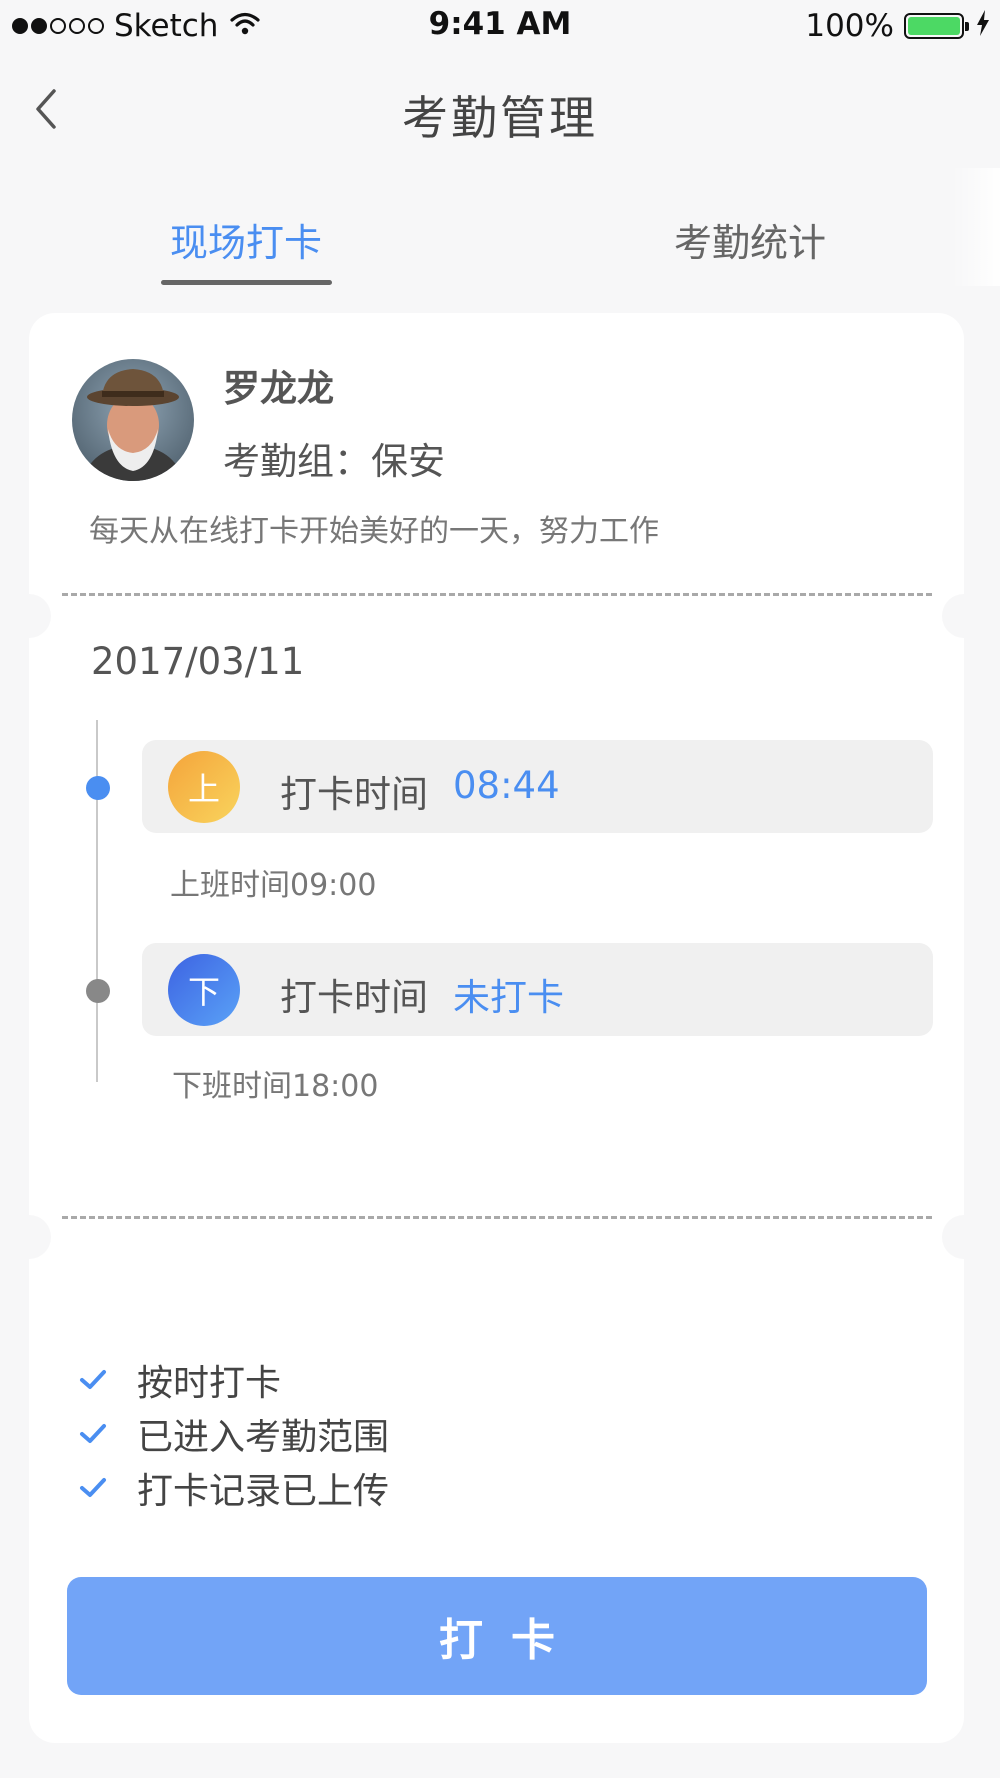 The height and width of the screenshot is (1778, 1000). I want to click on tab-edge-fade, so click(976, 227).